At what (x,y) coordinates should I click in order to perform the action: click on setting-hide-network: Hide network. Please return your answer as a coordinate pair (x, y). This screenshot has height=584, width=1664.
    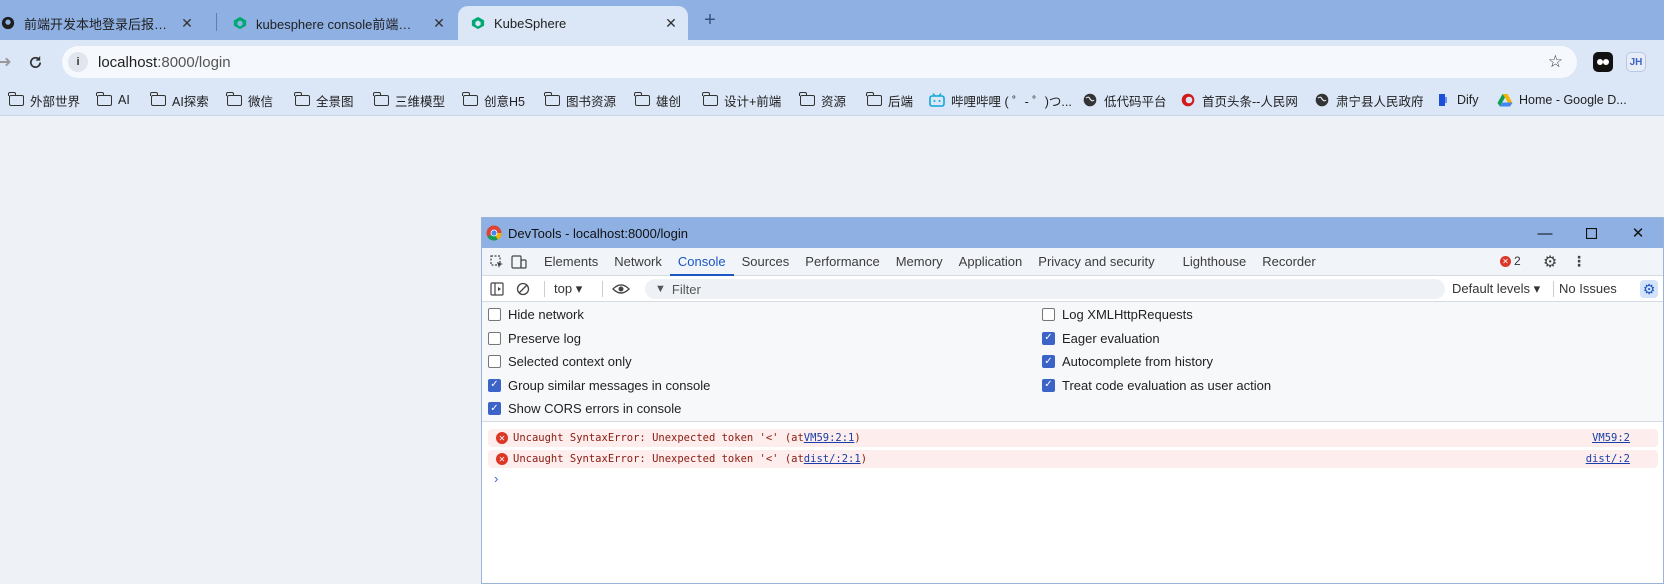
    Looking at the image, I should click on (536, 314).